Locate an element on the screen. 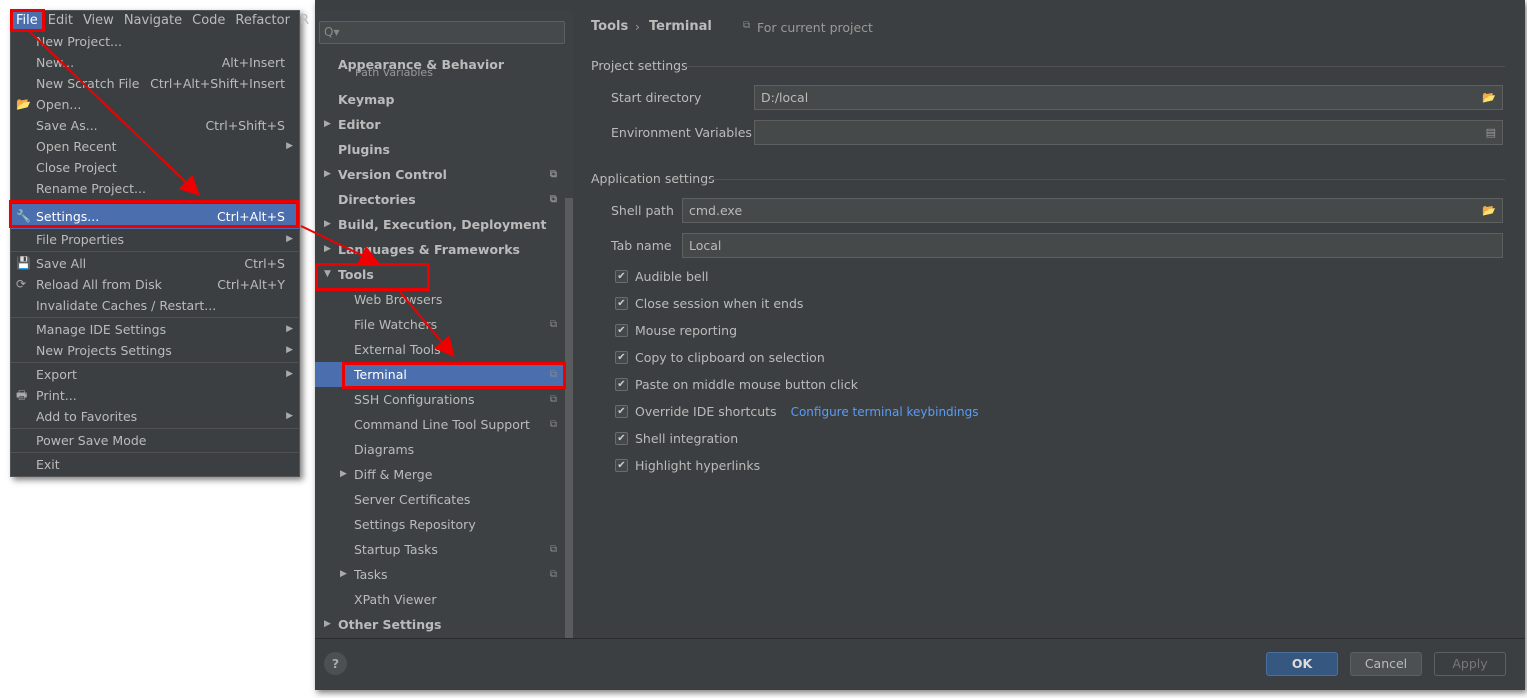 The height and width of the screenshot is (698, 1527). tree-item-plugins: Plugins is located at coordinates (444, 149).